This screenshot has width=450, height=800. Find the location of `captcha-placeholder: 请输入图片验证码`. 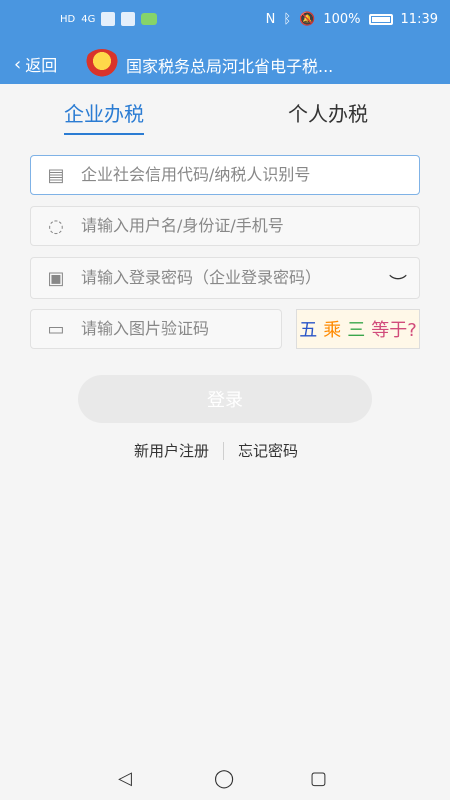

captcha-placeholder: 请输入图片验证码 is located at coordinates (145, 328).